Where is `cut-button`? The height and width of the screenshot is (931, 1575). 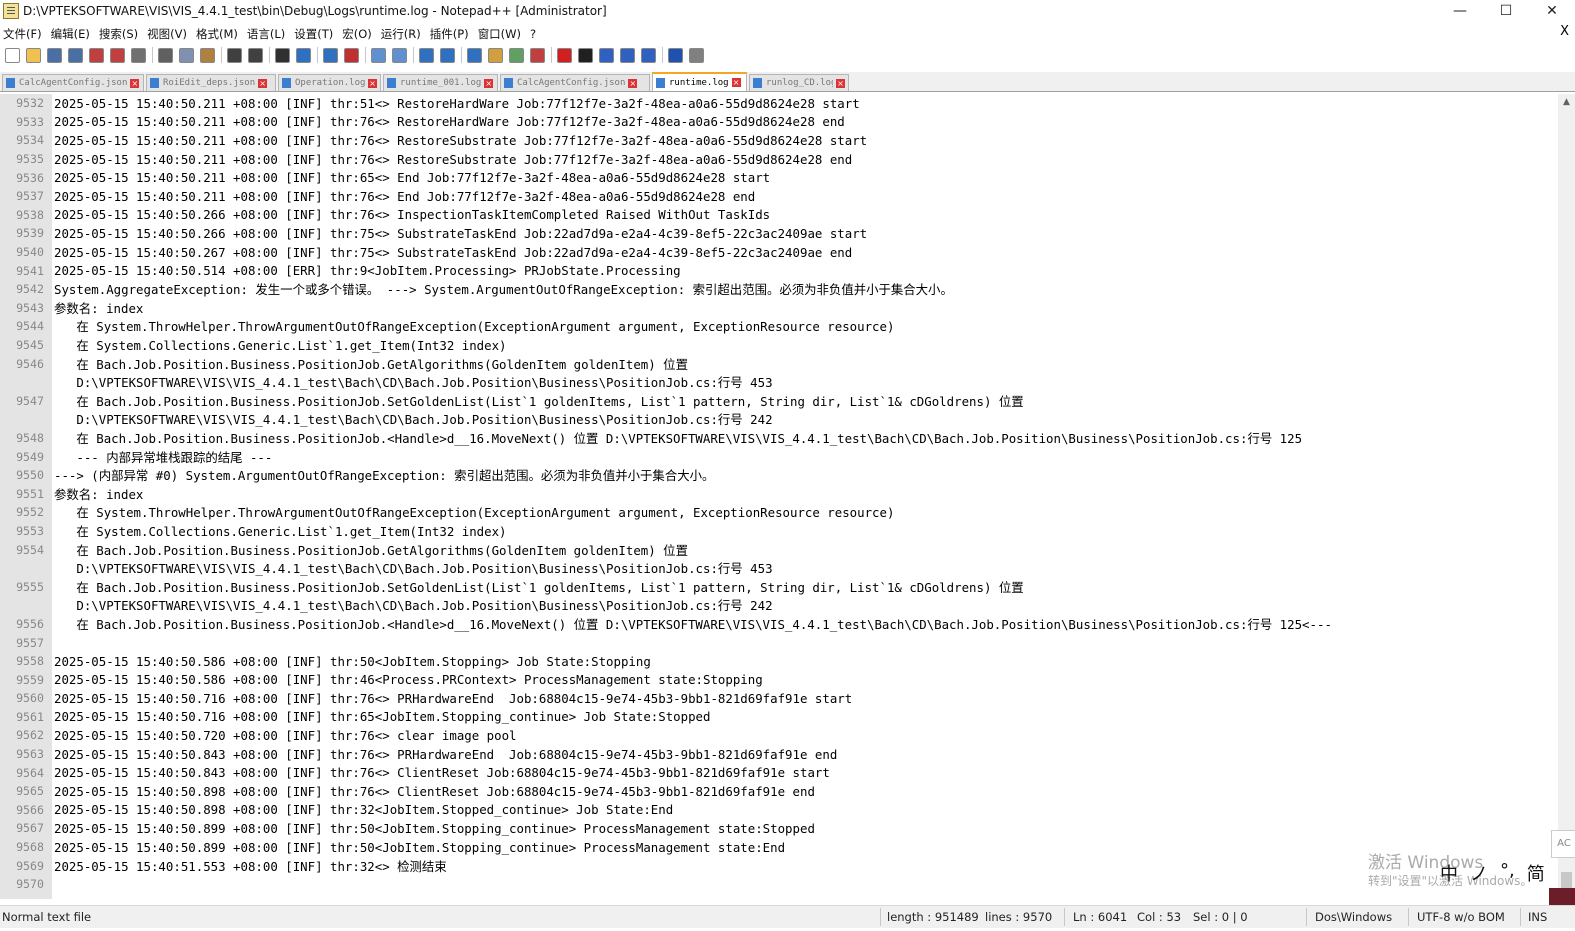 cut-button is located at coordinates (165, 55).